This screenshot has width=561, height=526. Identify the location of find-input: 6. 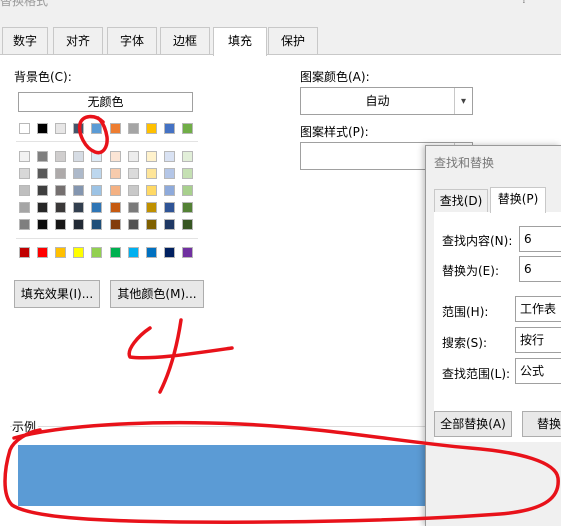
(540, 239).